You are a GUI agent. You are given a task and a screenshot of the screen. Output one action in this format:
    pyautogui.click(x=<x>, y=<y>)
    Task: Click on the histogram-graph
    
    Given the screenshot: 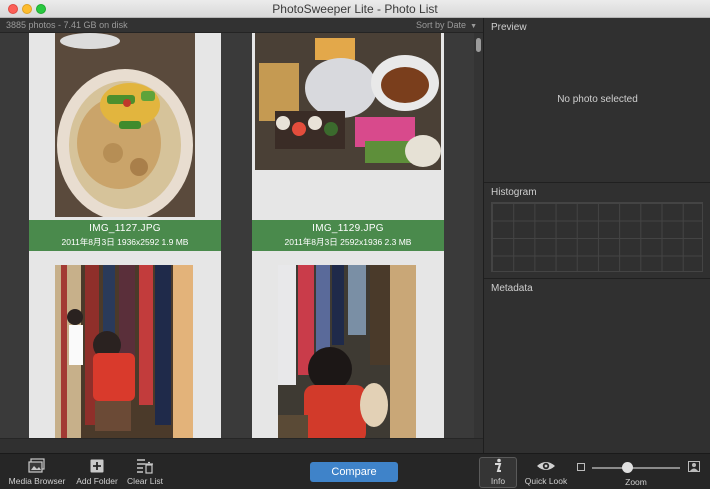 What is the action you would take?
    pyautogui.click(x=597, y=237)
    